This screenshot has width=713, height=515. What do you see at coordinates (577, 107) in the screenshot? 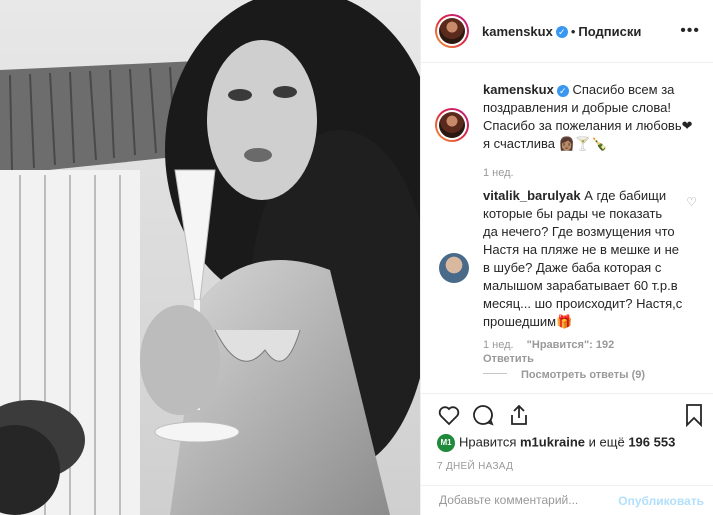
I see `caption-text-2: поздравления и добрые слова!` at bounding box center [577, 107].